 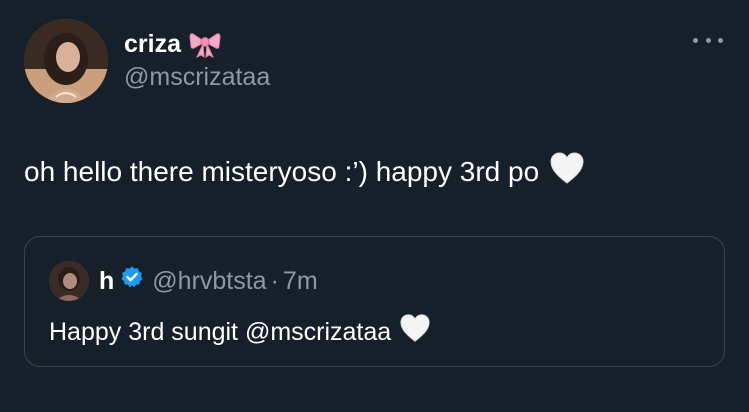 I want to click on quoted-avatar-photo-icon, so click(x=69, y=281).